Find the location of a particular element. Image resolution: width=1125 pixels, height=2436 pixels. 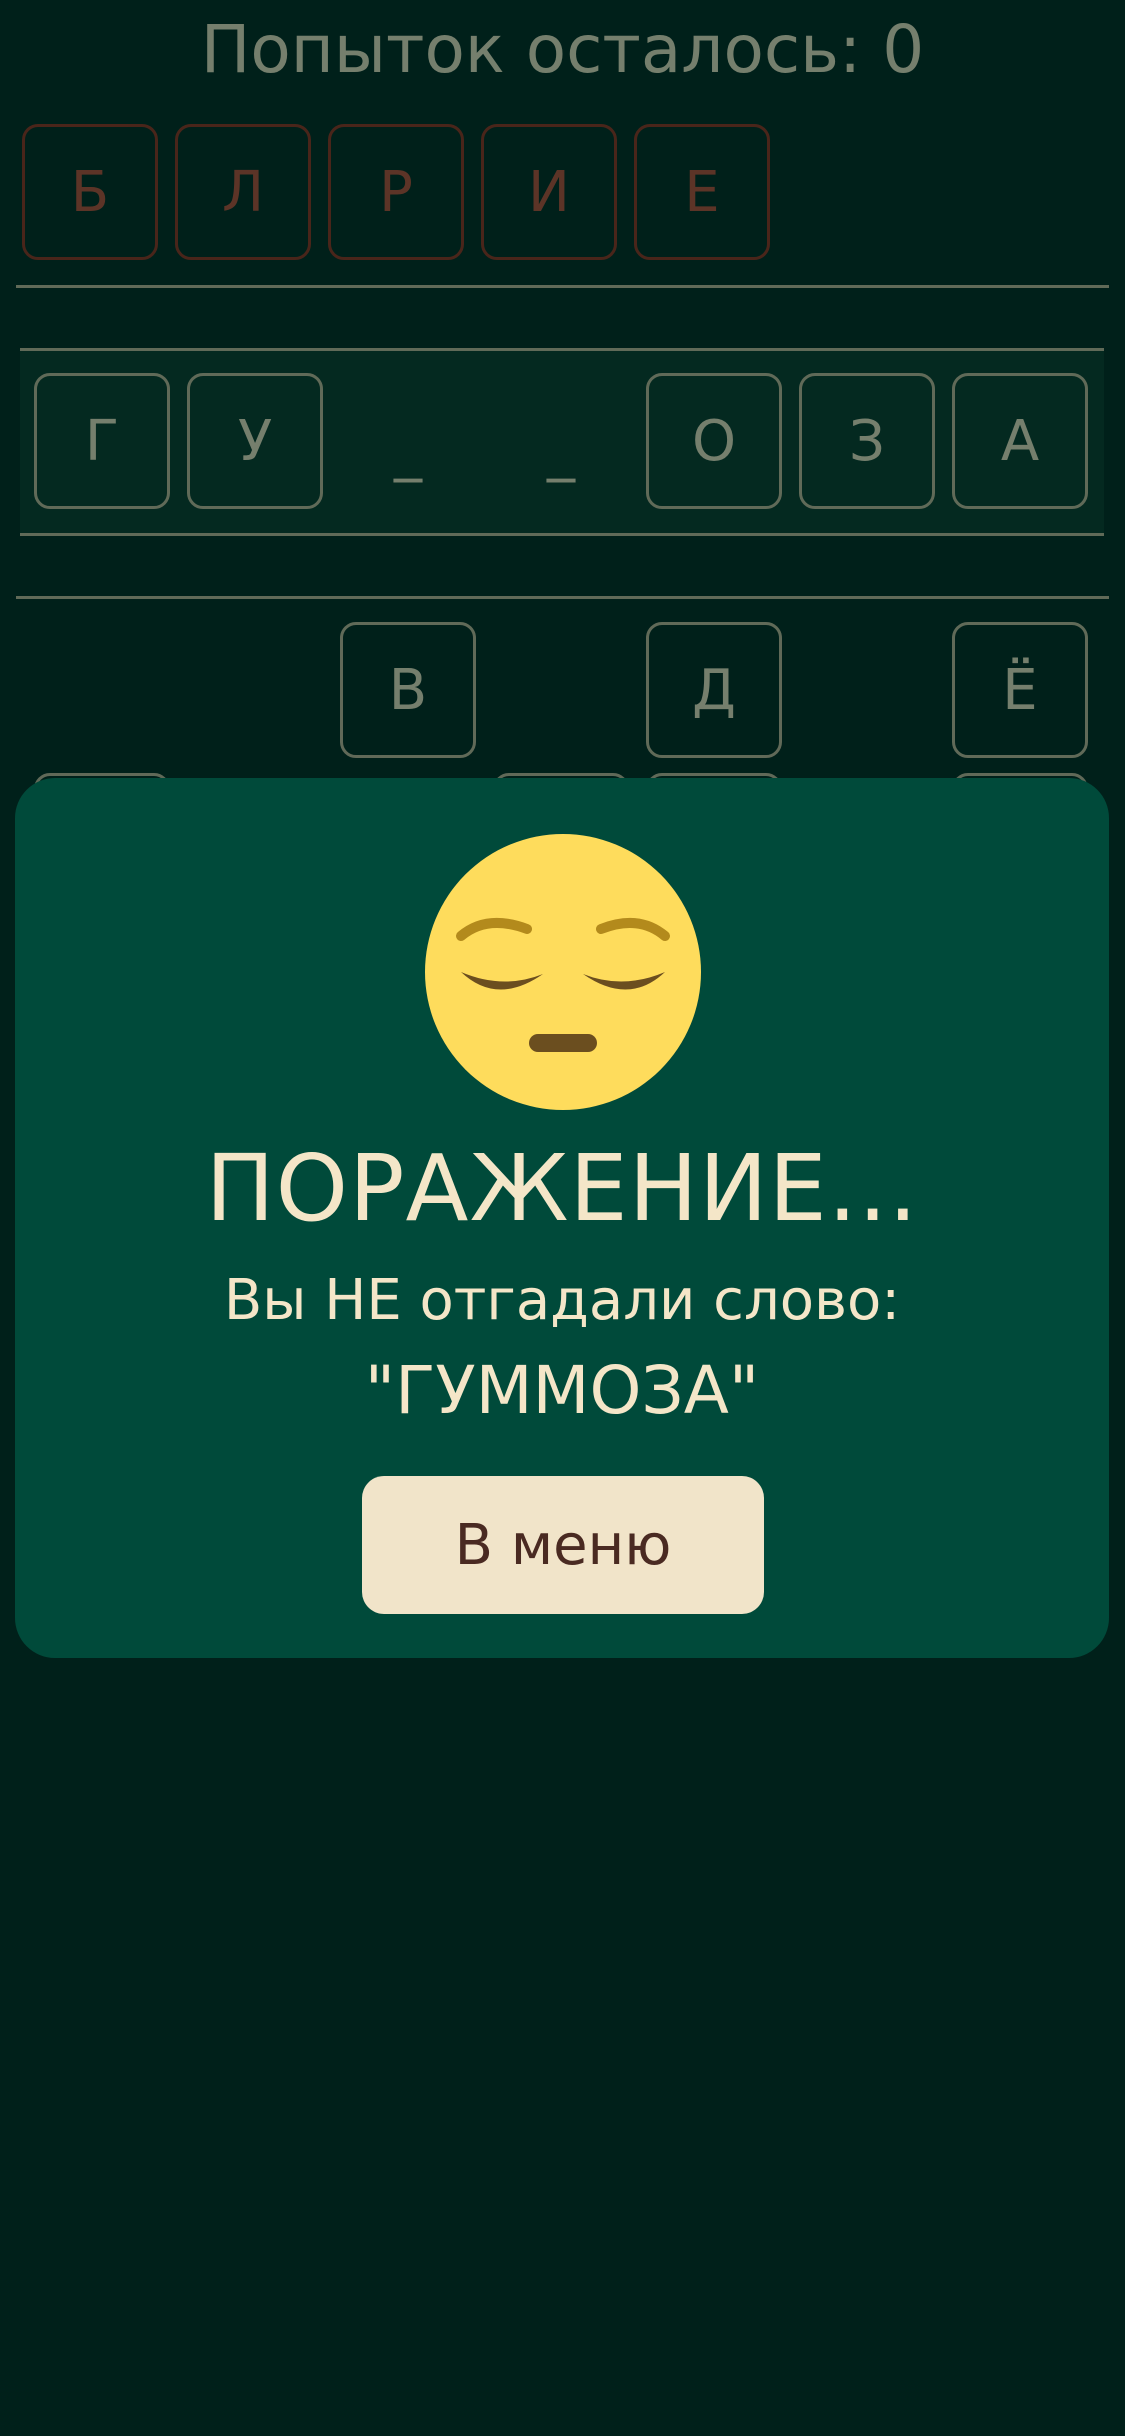

keyboard-key: В is located at coordinates (408, 690).